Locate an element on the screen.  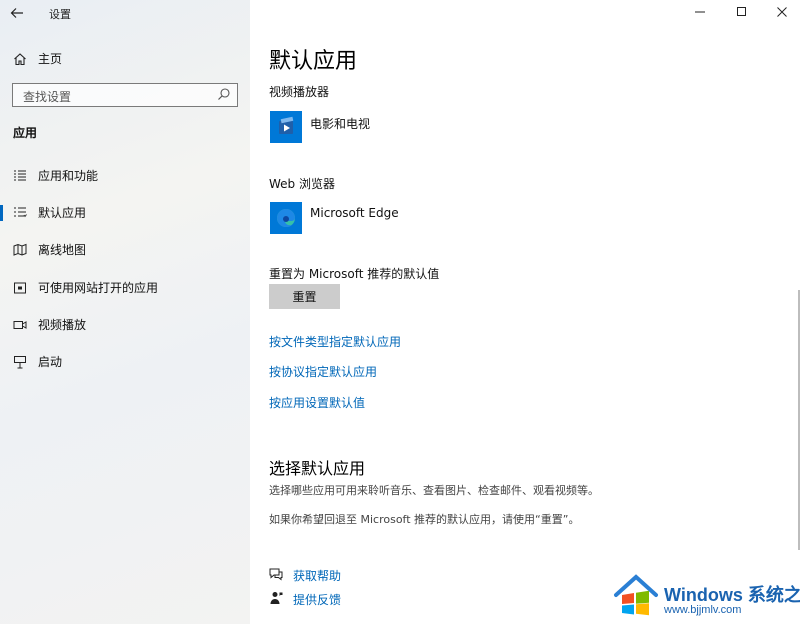
sidebar-item-default-apps: 默认应用 is located at coordinates (125, 213).